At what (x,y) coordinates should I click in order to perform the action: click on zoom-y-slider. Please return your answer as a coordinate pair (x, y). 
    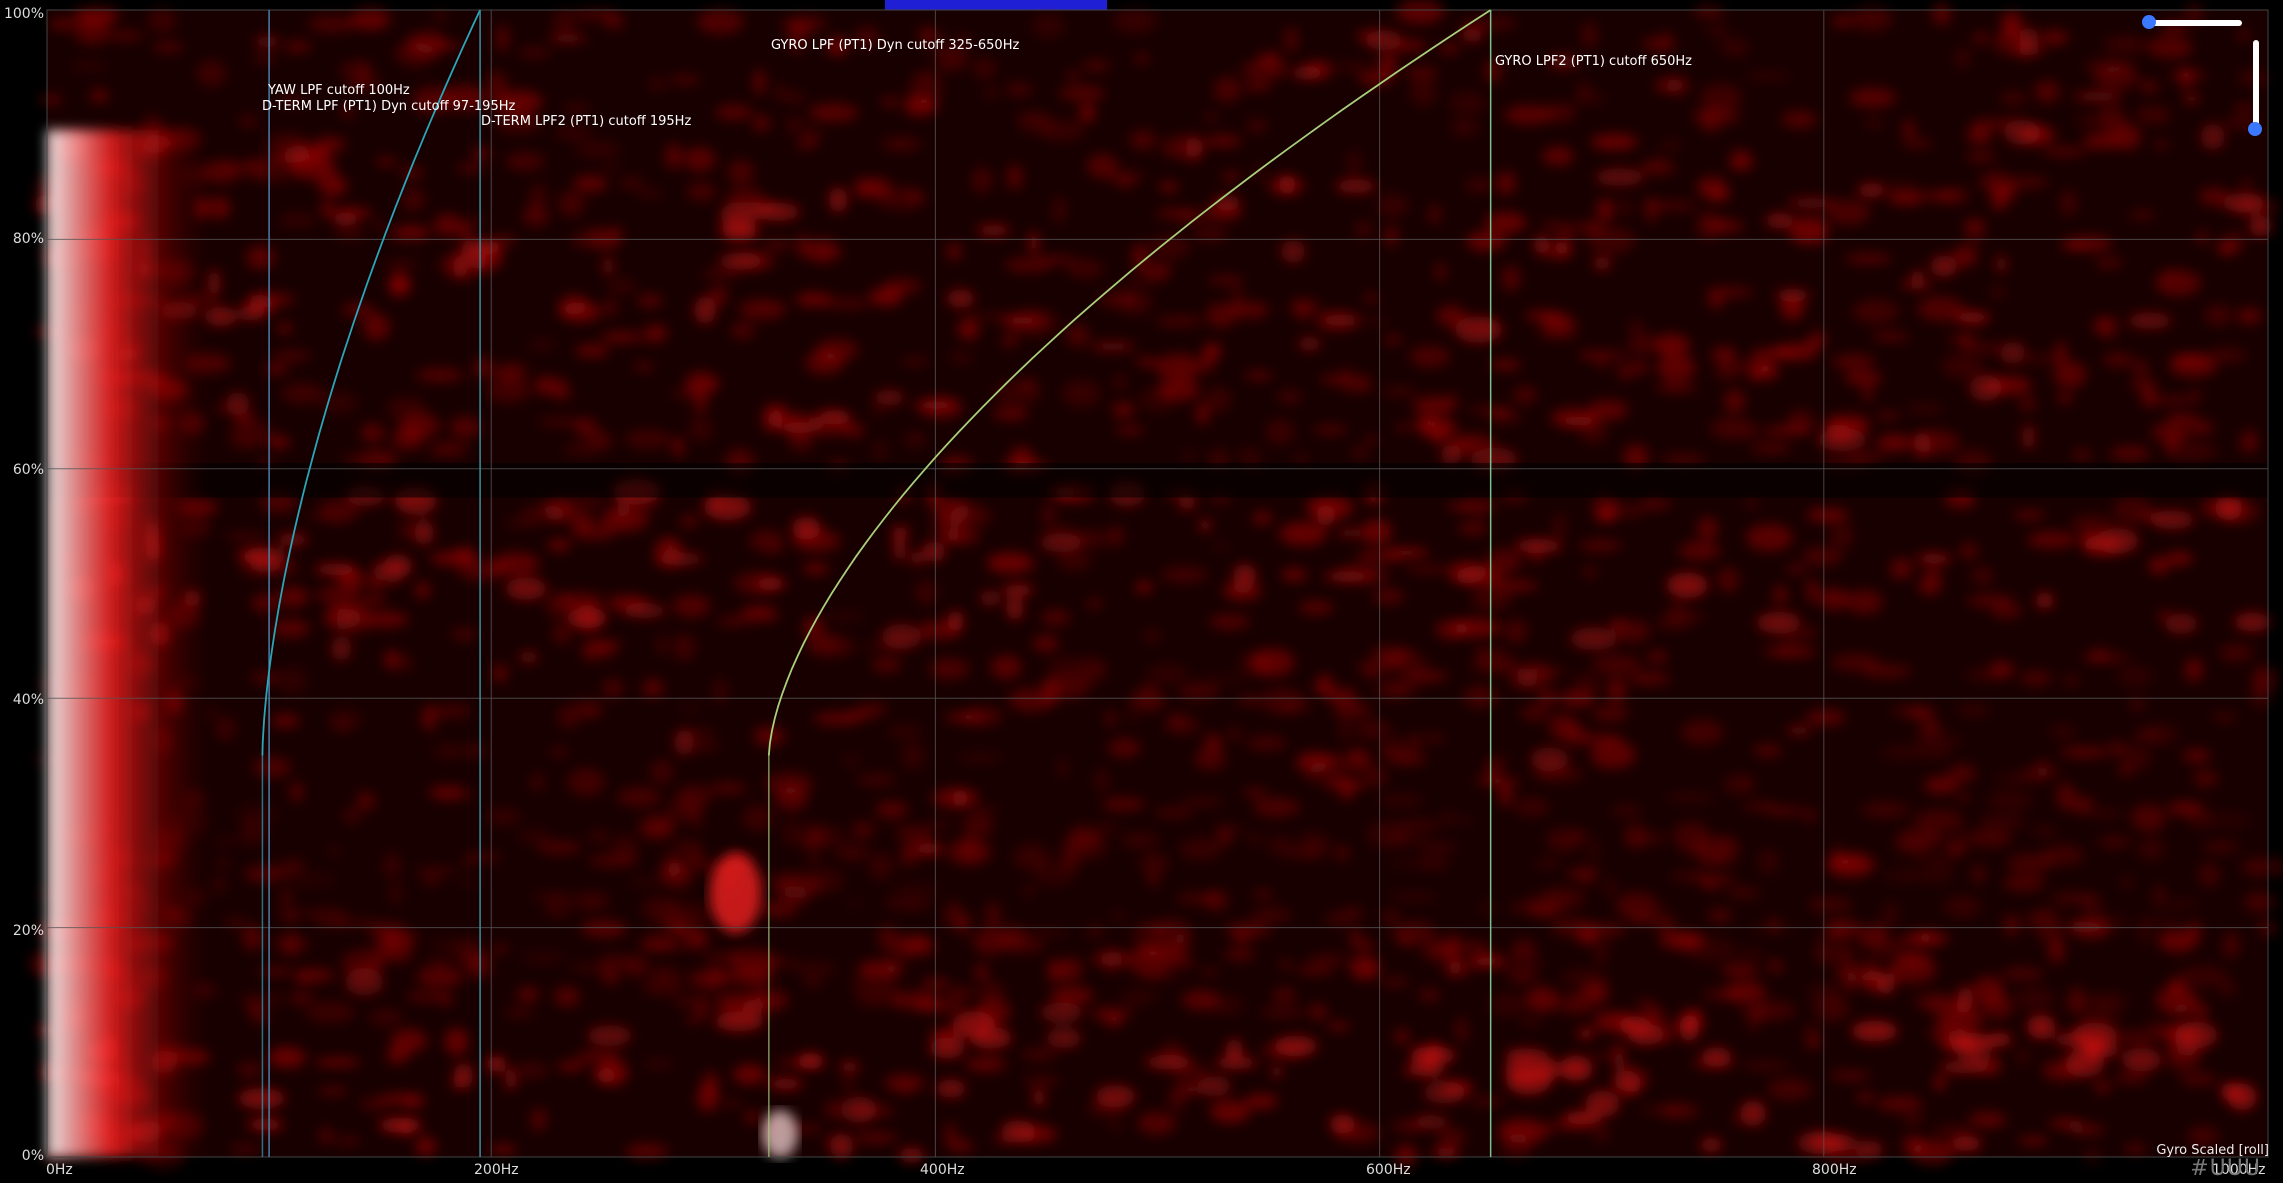
    Looking at the image, I should click on (2255, 88).